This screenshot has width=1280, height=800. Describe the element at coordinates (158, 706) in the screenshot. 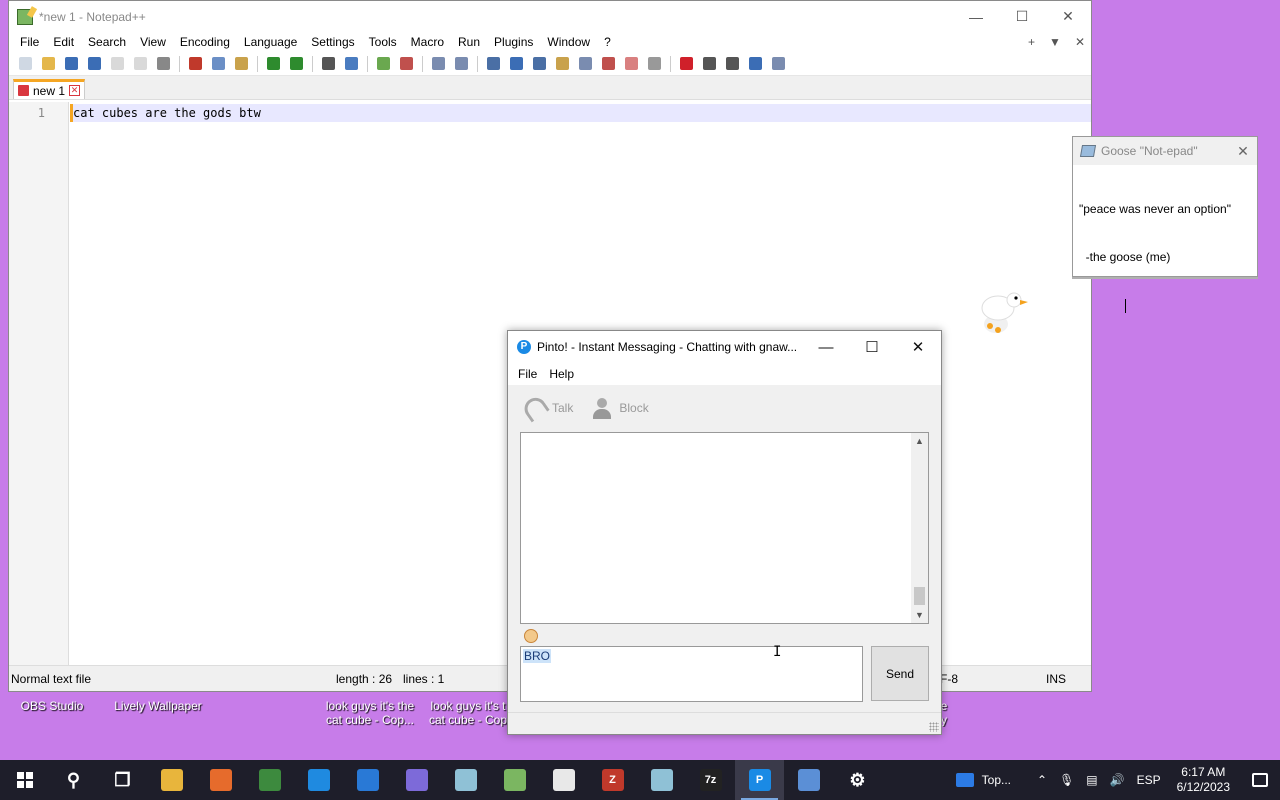

I see `desktop-icon-lively: Lively Wallpaper` at that location.